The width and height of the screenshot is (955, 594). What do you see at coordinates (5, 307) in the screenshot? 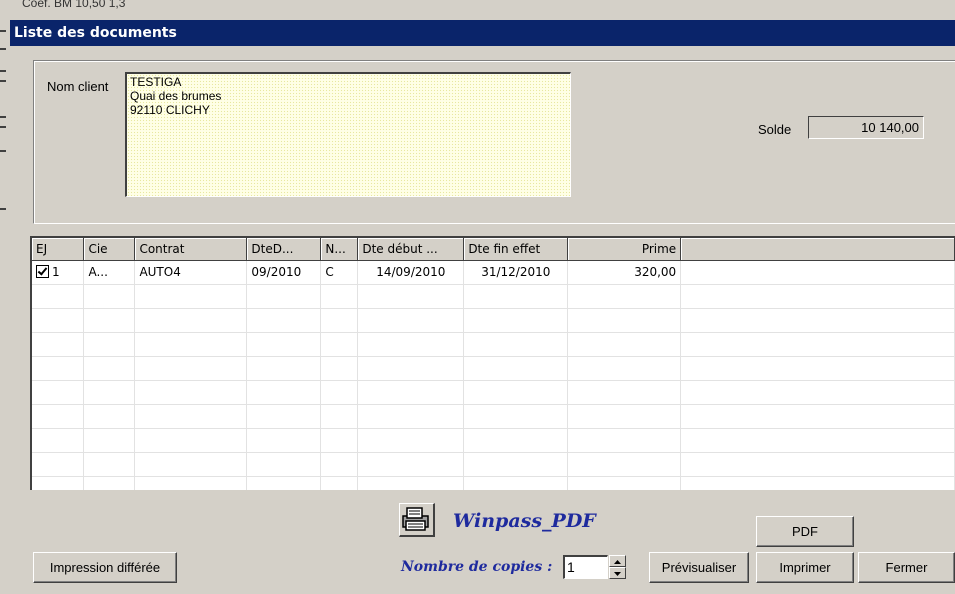
I see `background-window-edge` at bounding box center [5, 307].